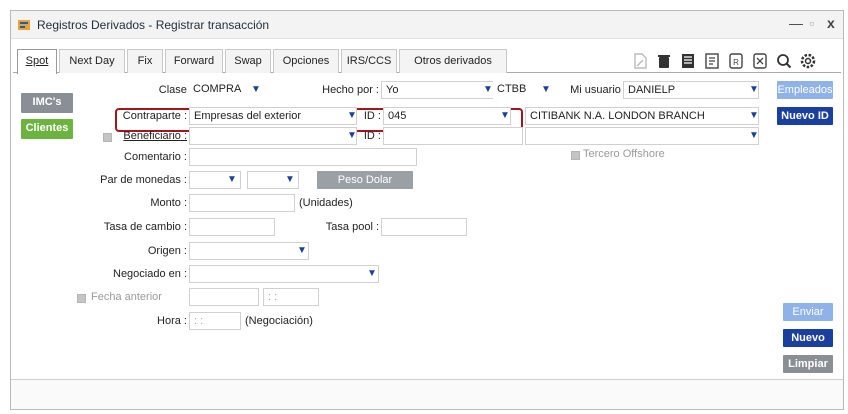 Image resolution: width=848 pixels, height=414 pixels. Describe the element at coordinates (664, 61) in the screenshot. I see `trash-icon` at that location.